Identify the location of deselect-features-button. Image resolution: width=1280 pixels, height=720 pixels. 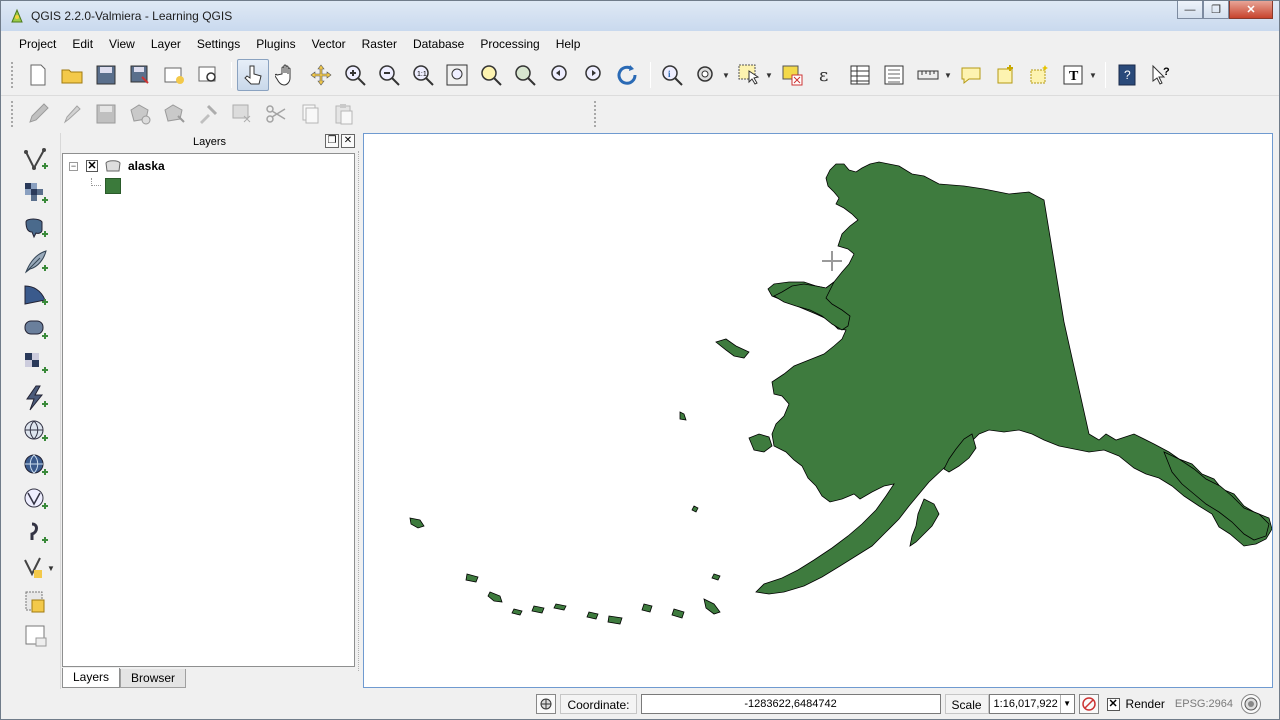
(792, 75).